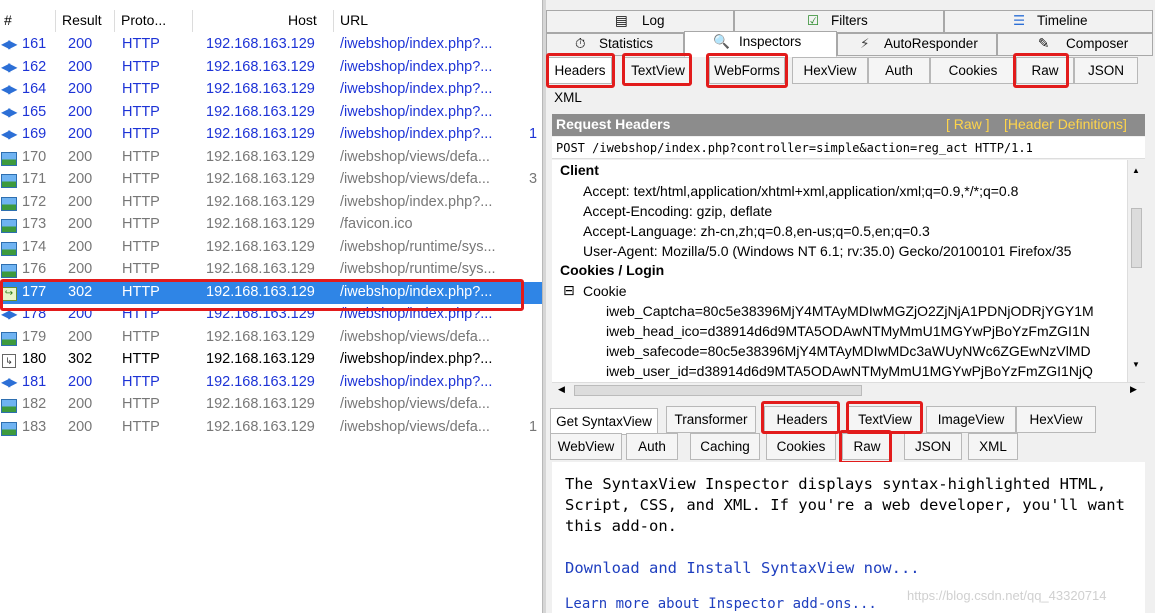 This screenshot has width=1155, height=613. I want to click on session-number: 181, so click(34, 381).